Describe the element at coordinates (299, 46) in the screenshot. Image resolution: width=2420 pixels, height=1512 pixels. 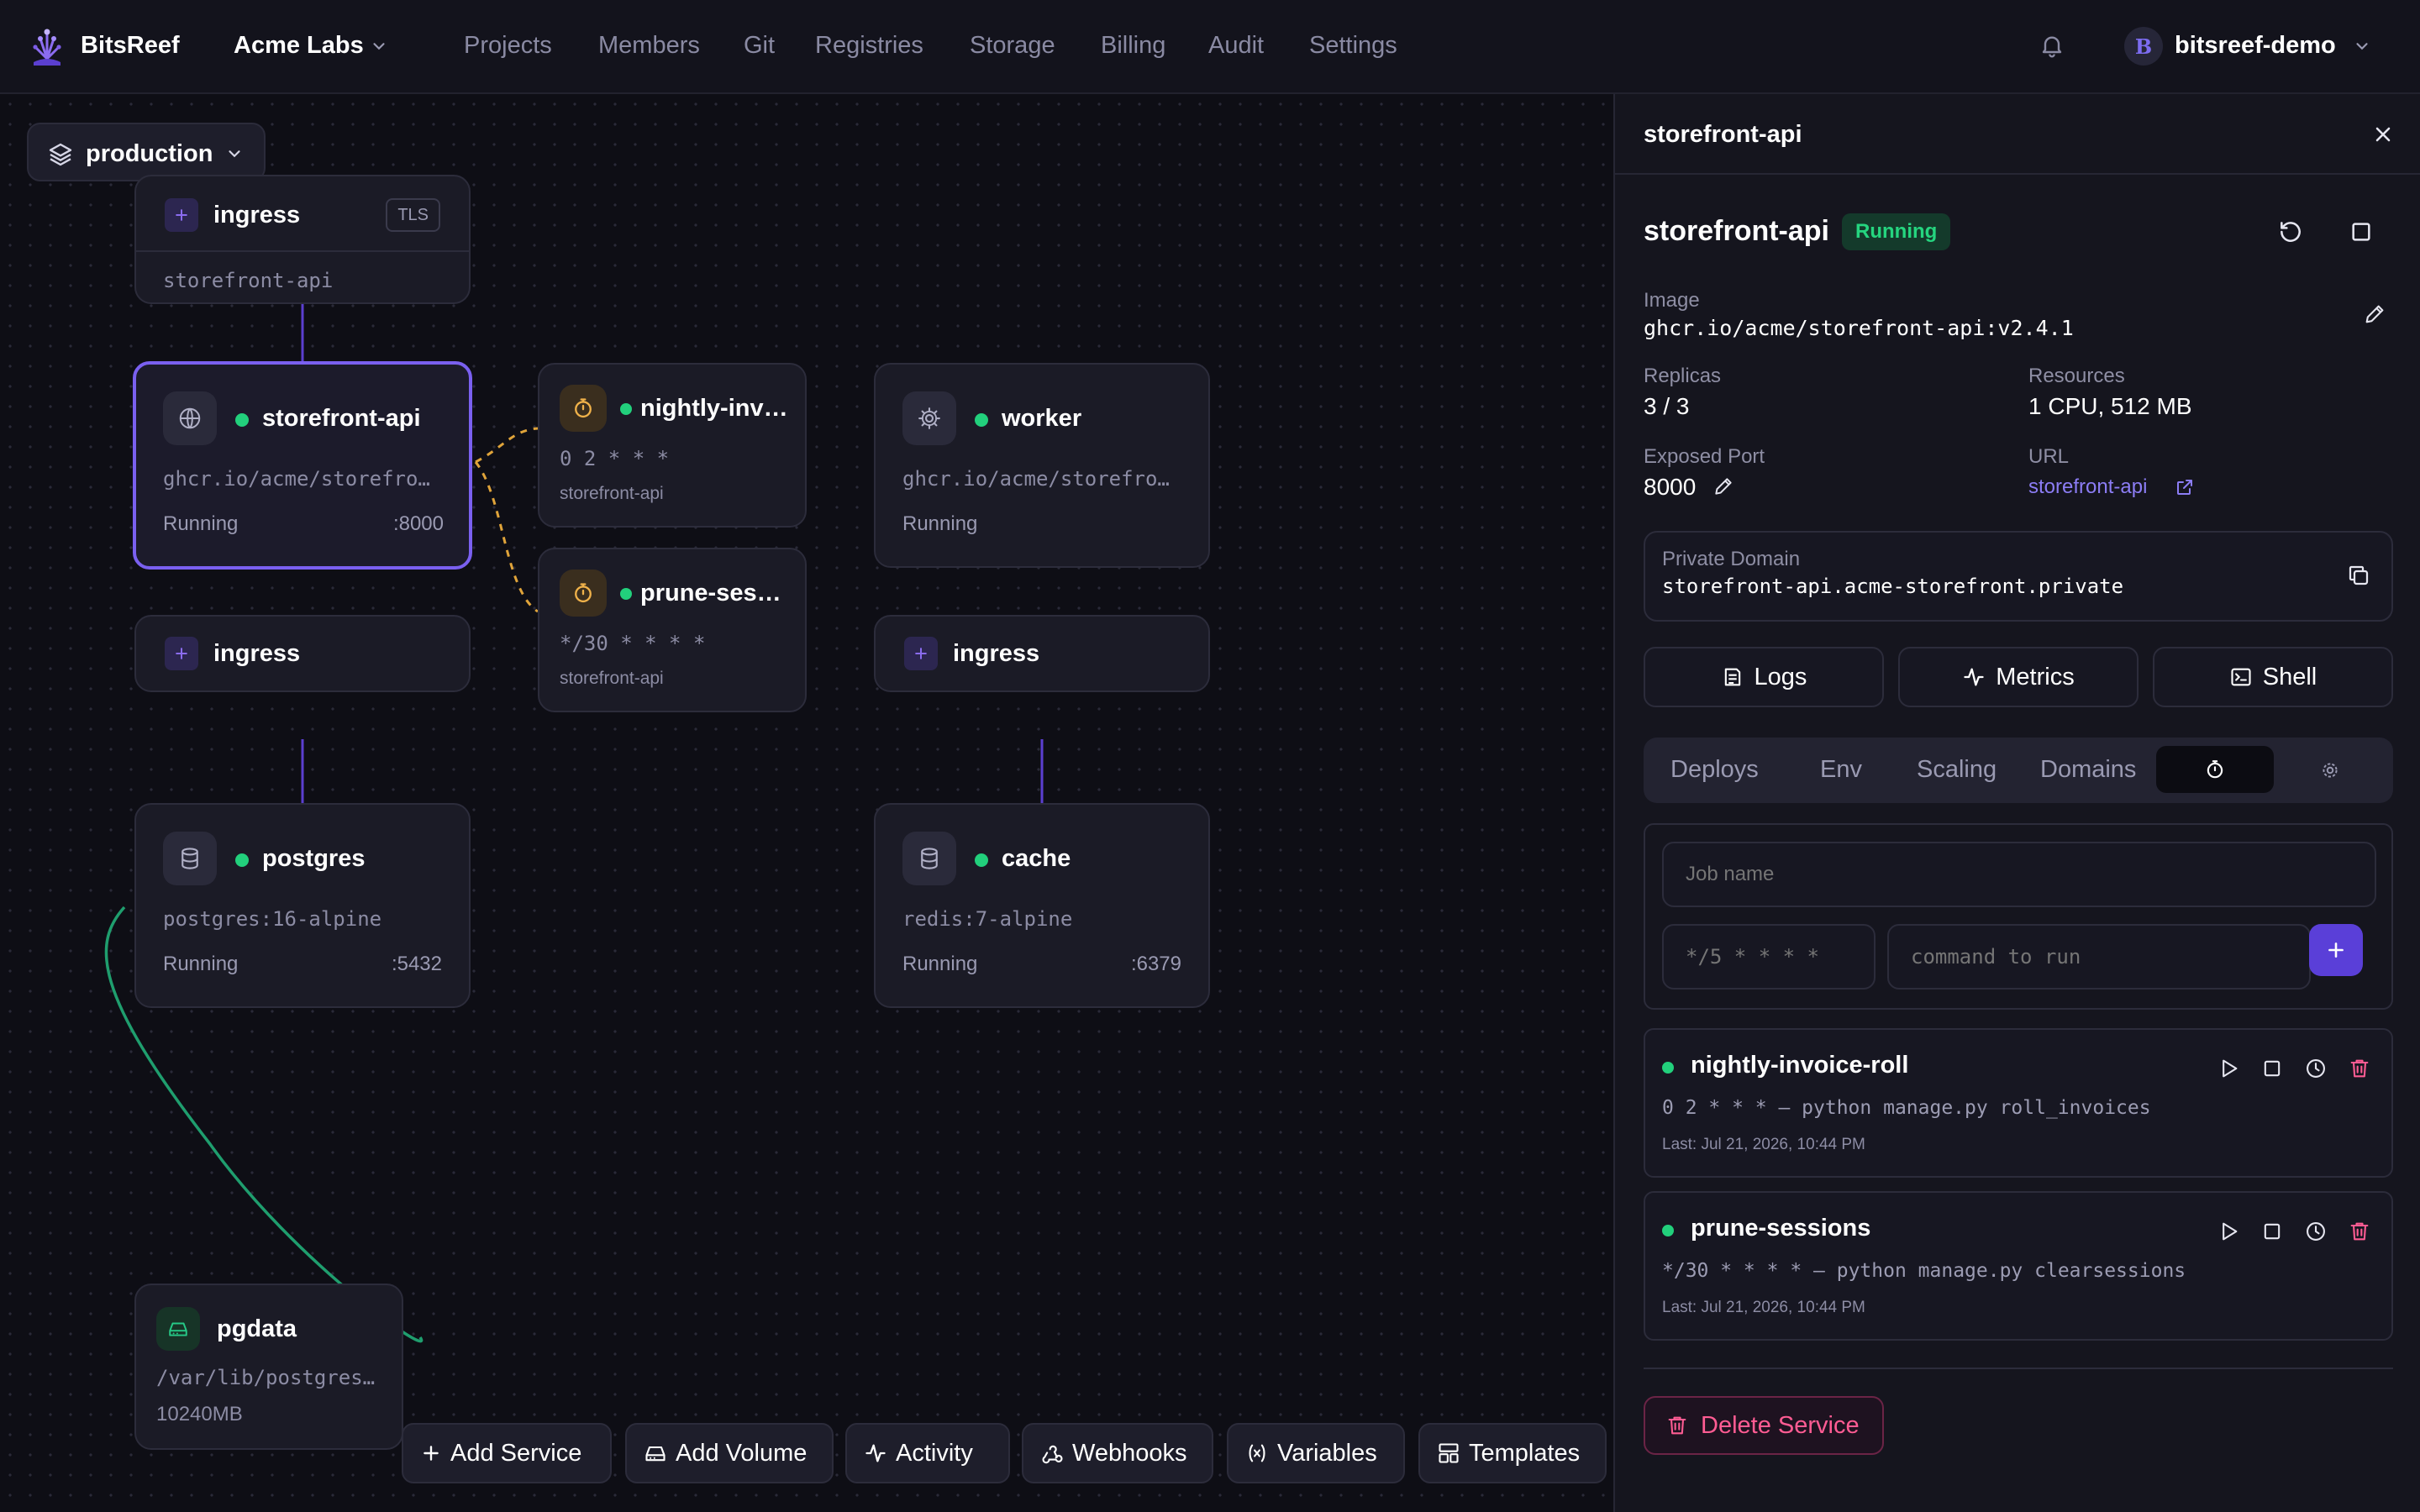
I see `org-switcher: Acme Labs` at that location.